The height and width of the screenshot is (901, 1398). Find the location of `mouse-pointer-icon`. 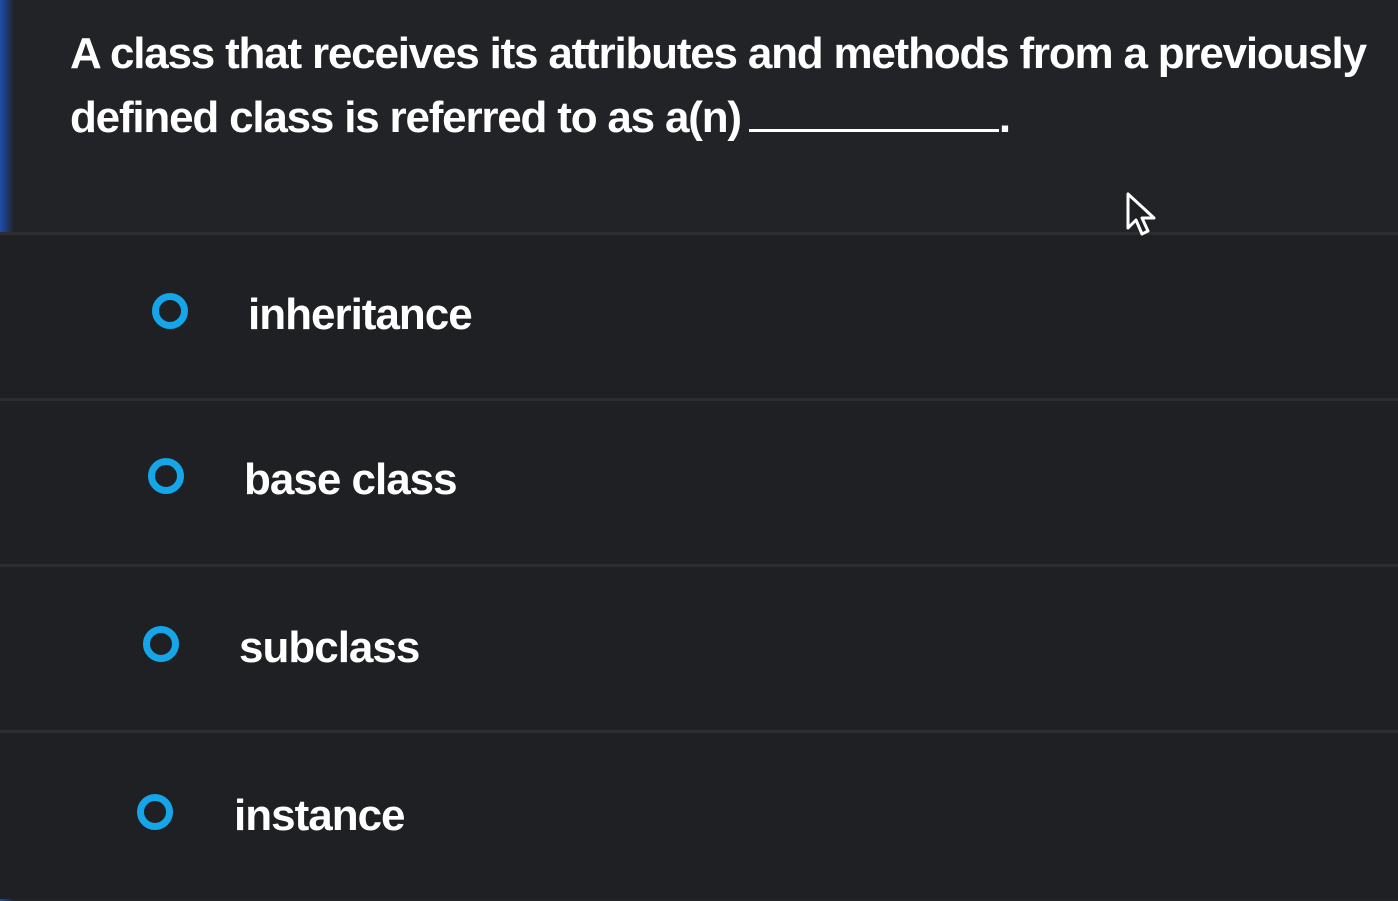

mouse-pointer-icon is located at coordinates (1141, 214).